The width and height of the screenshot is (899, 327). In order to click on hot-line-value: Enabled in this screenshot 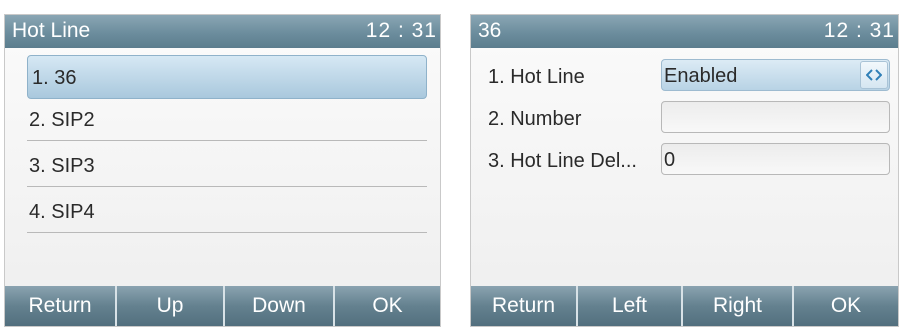, I will do `click(701, 76)`.